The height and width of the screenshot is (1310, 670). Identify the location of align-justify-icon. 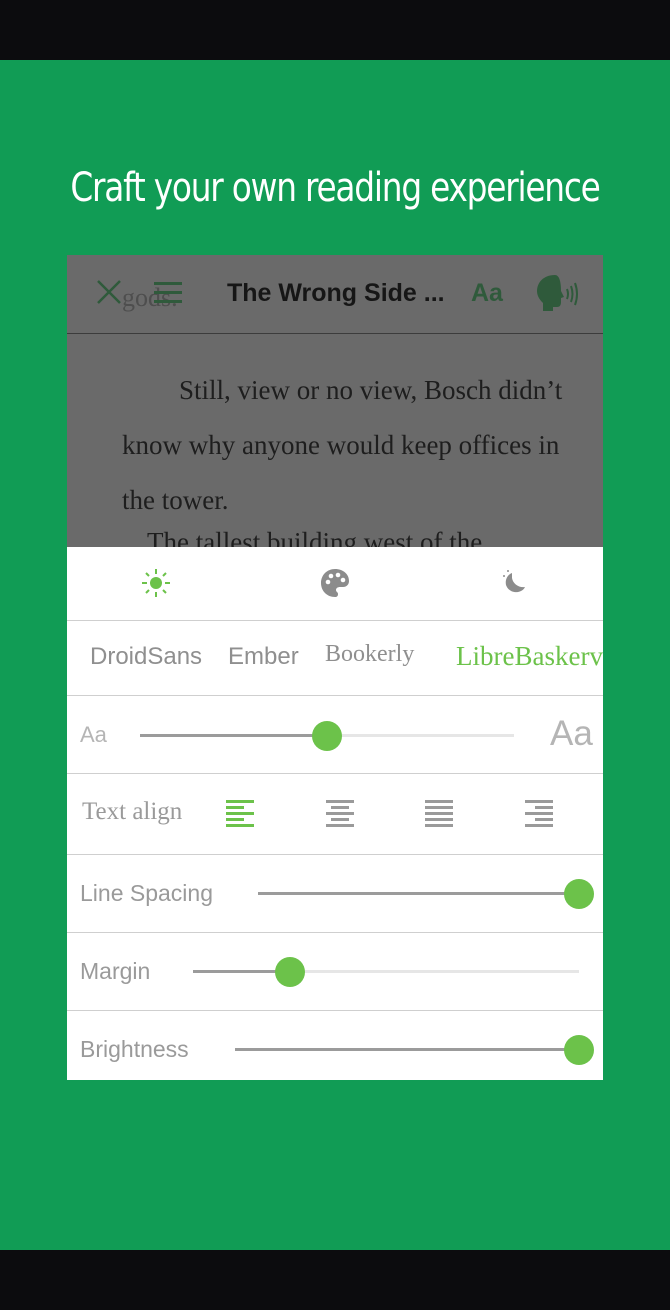
(439, 813).